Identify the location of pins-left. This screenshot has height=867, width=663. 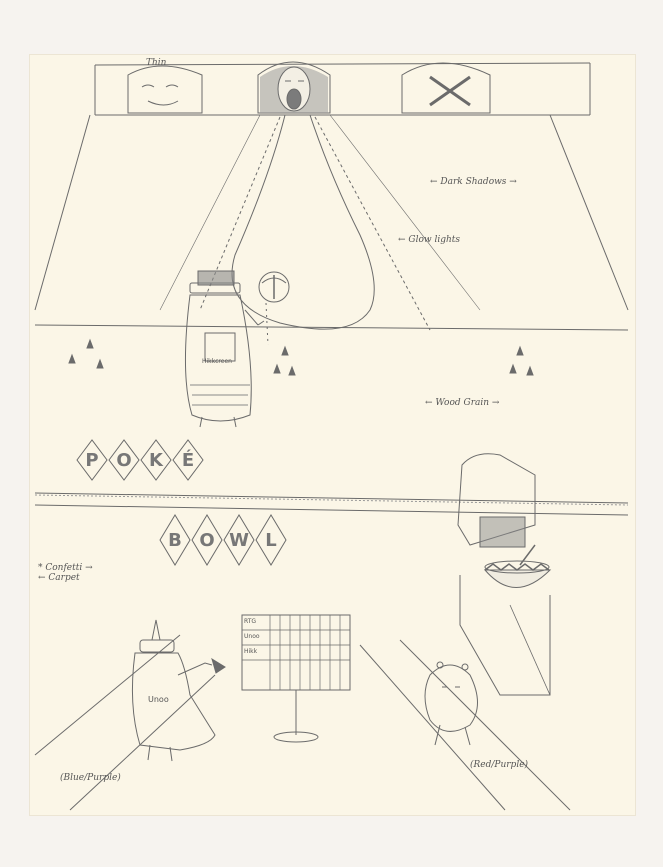
(86, 353).